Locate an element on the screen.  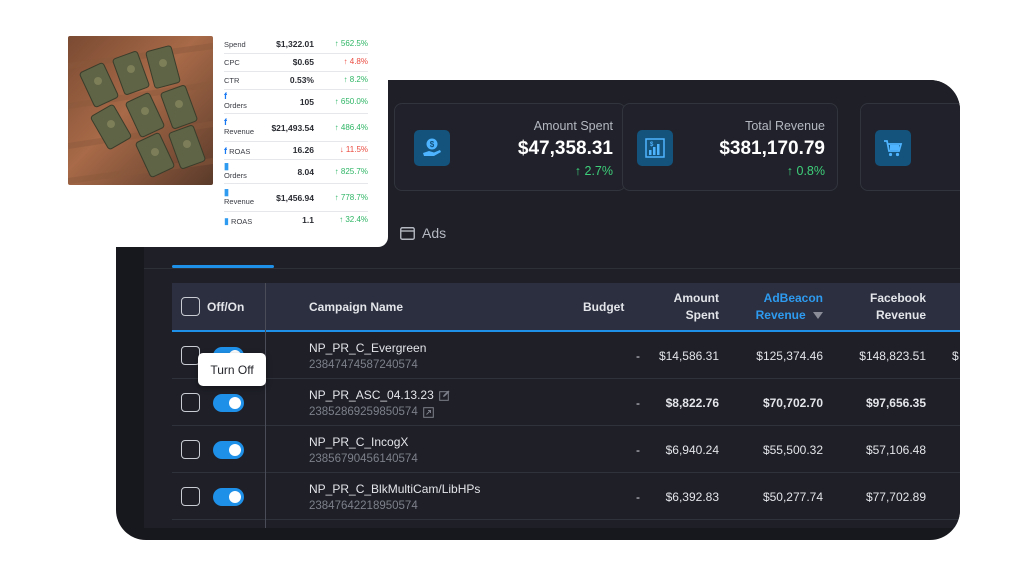
select-all-checkbox is located at coordinates (190, 306).